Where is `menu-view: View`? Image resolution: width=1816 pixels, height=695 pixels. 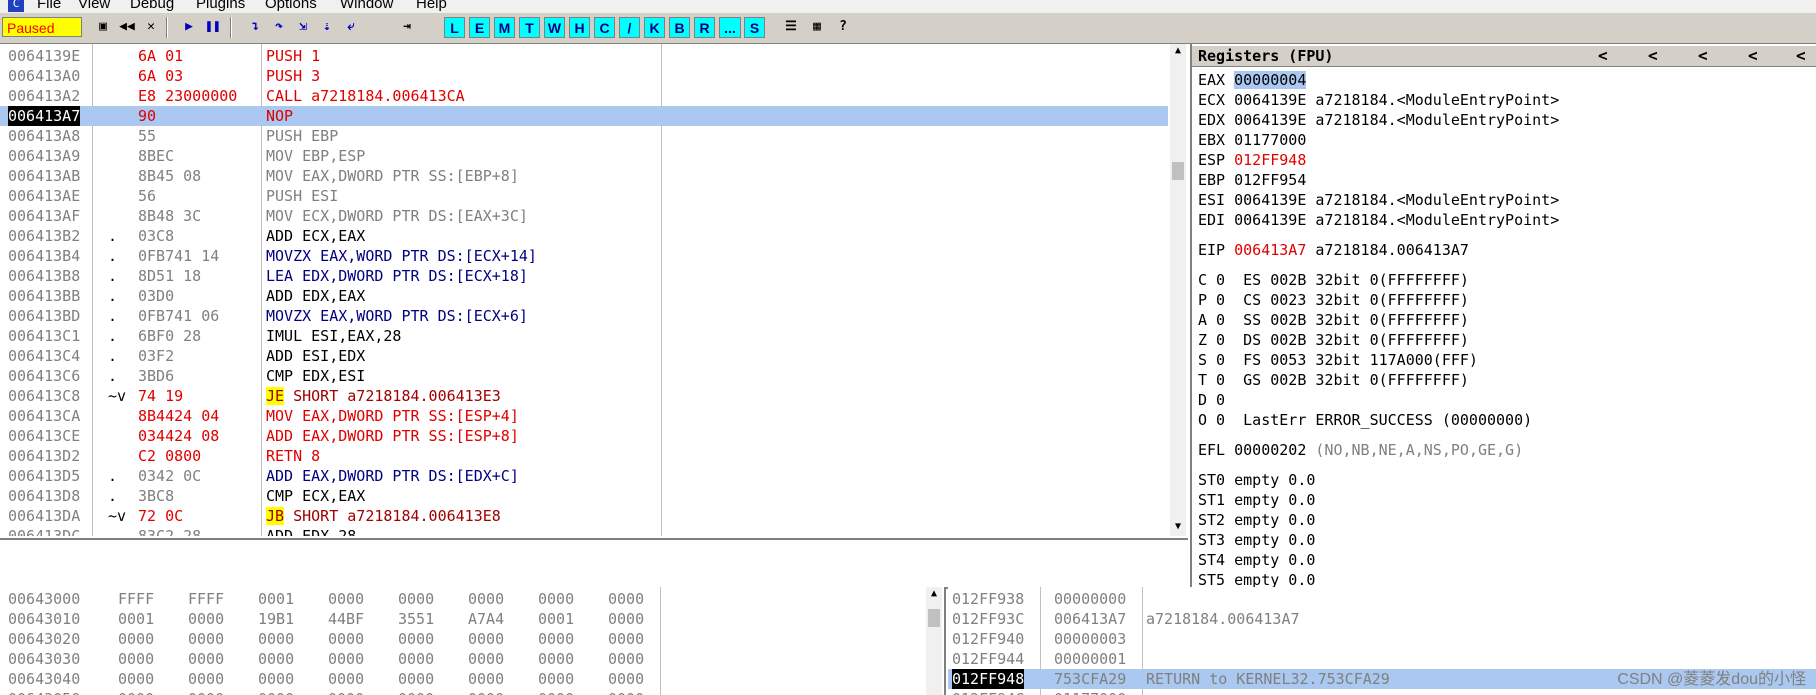
menu-view: View is located at coordinates (94, 6).